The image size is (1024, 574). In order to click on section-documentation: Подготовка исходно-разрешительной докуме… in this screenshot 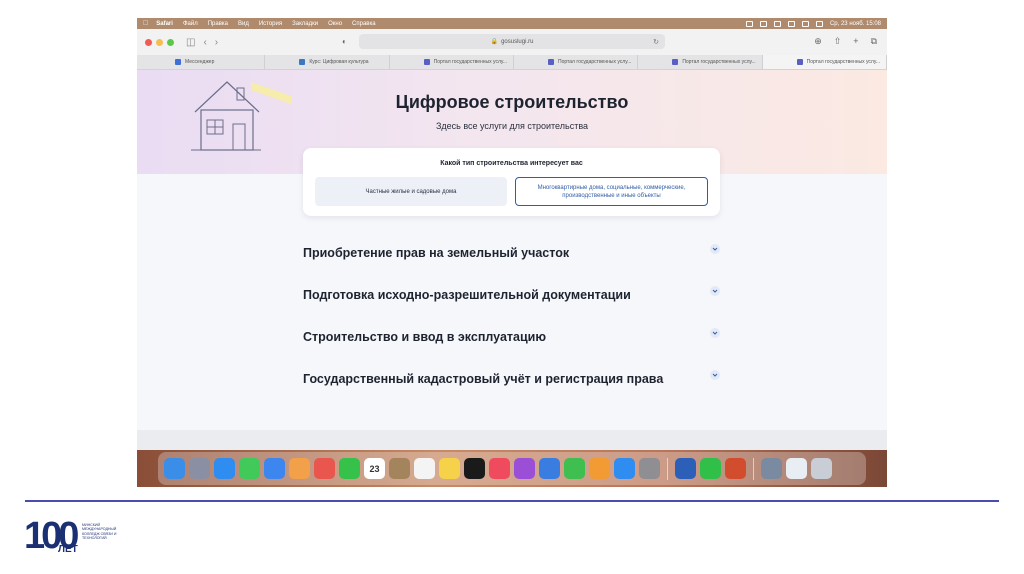, I will do `click(511, 295)`.